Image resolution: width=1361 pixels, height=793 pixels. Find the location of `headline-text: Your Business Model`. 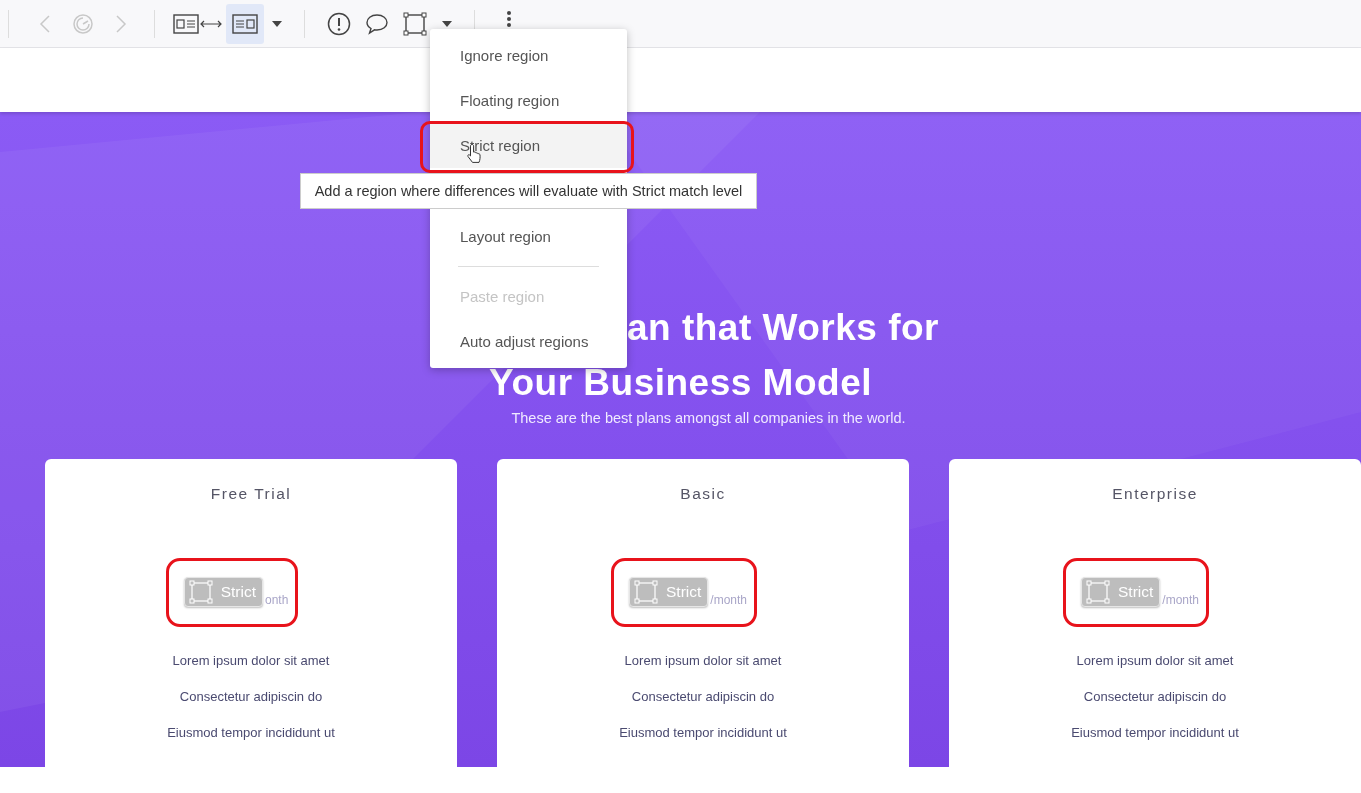

headline-text: Your Business Model is located at coordinates (680, 383).